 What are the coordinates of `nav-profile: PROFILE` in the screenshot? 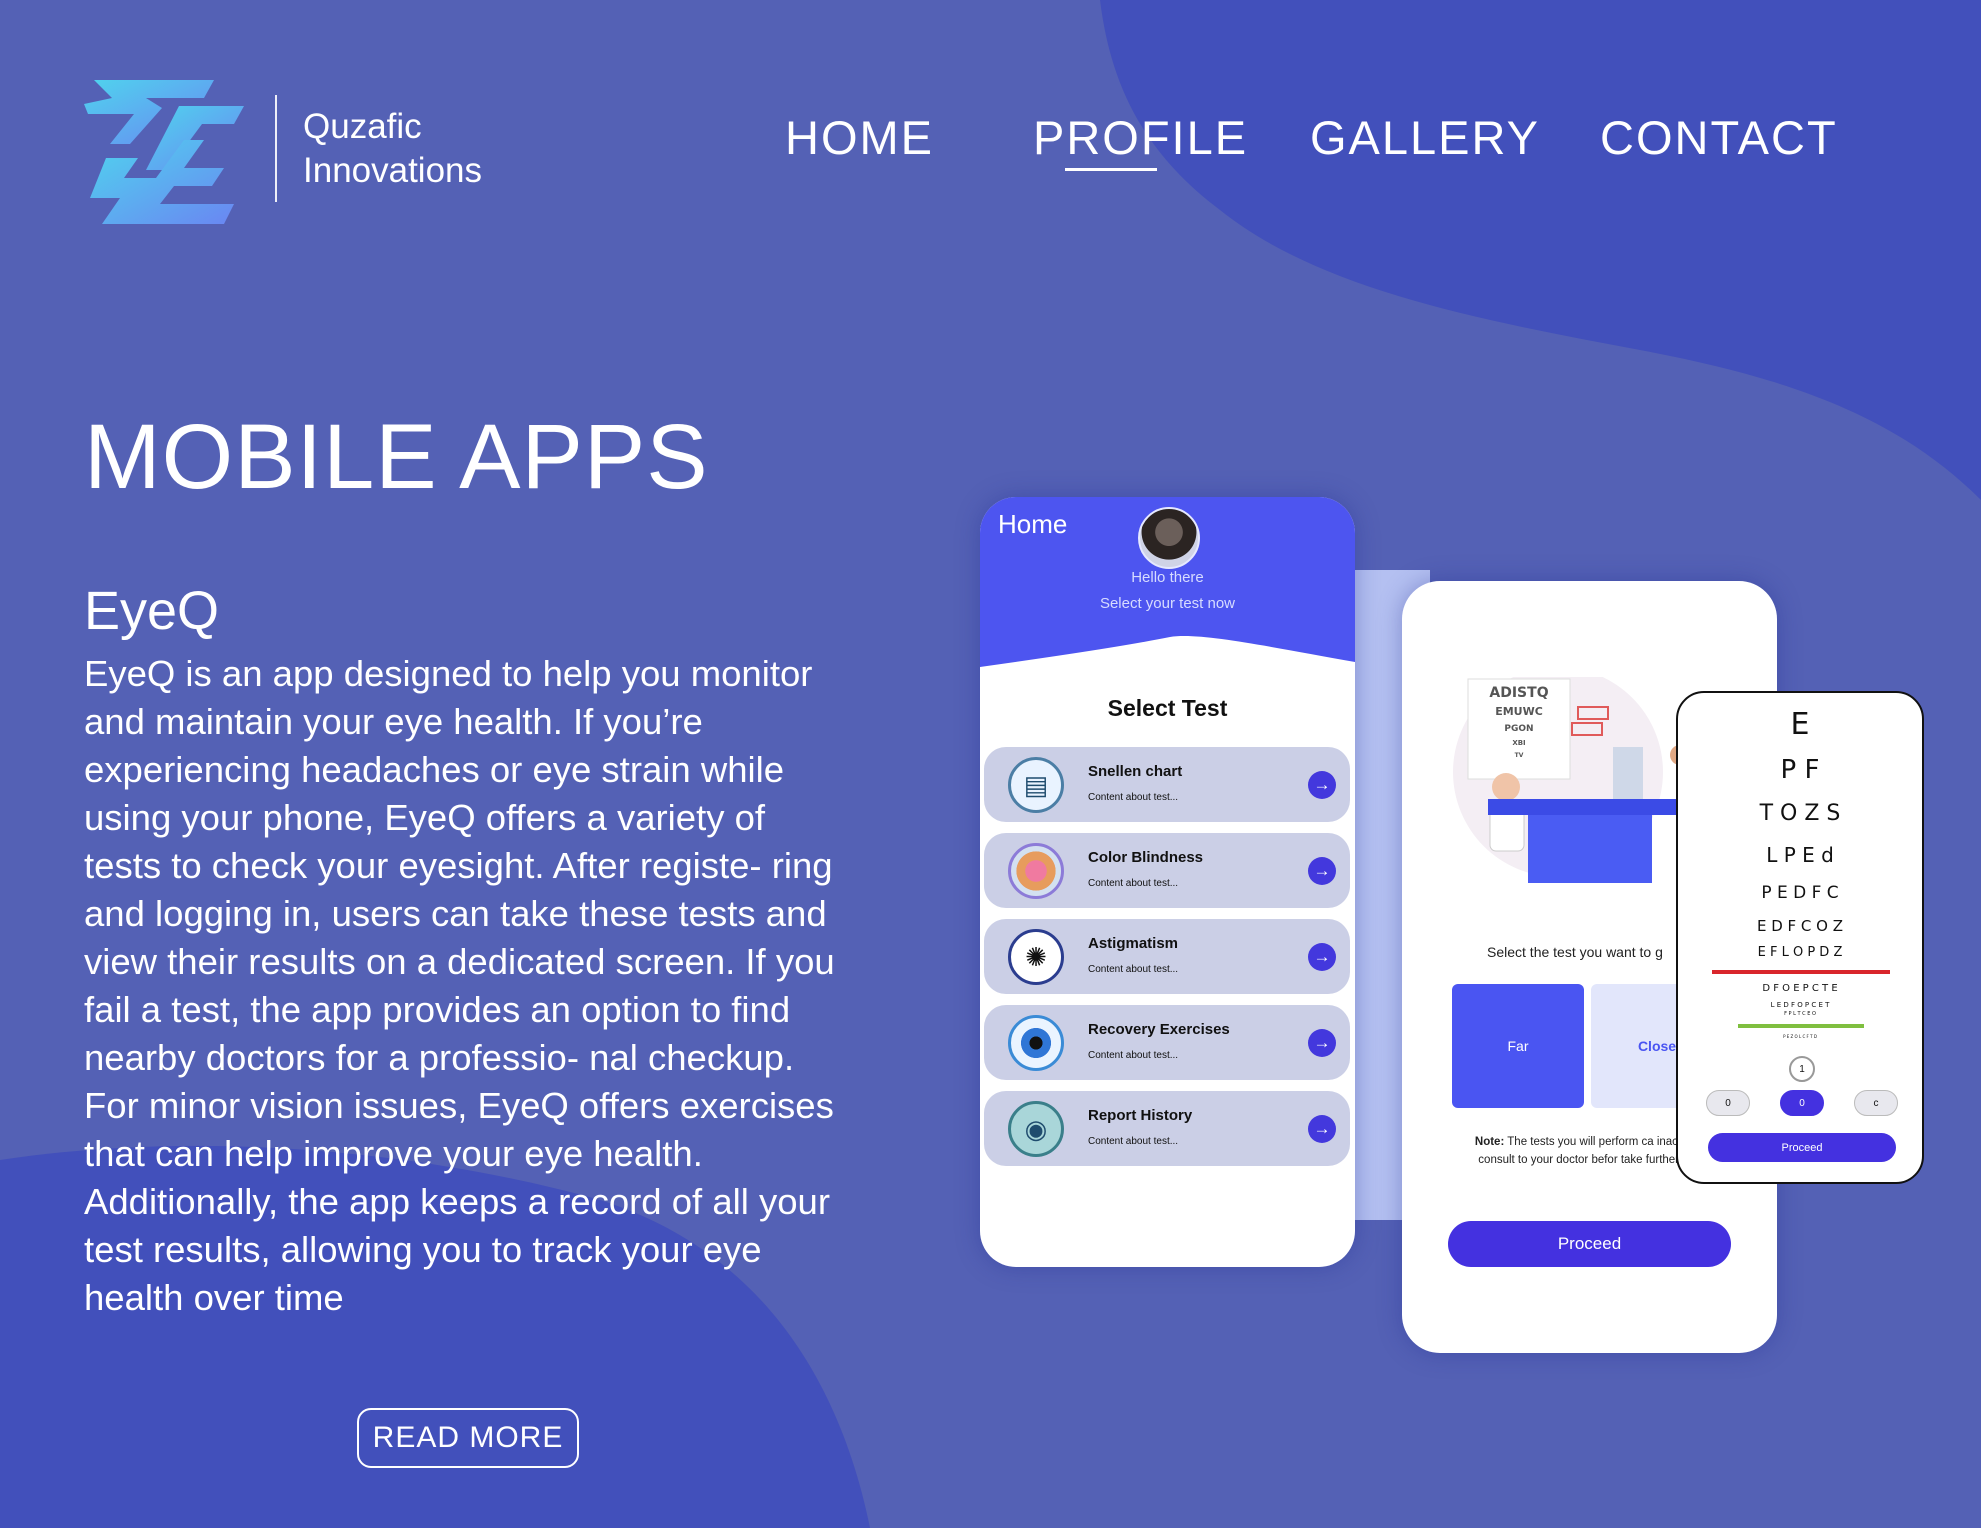 It's located at (1140, 137).